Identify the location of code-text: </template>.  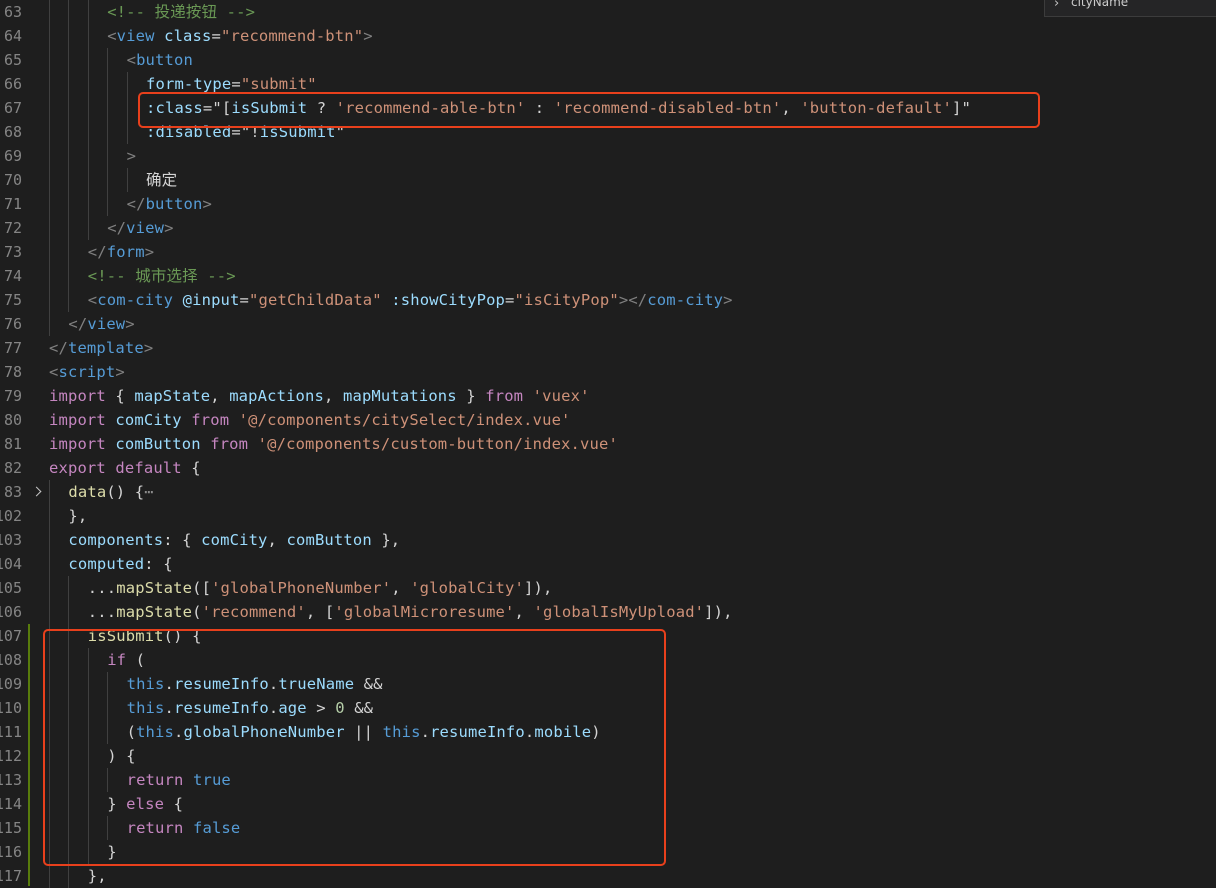
(101, 348).